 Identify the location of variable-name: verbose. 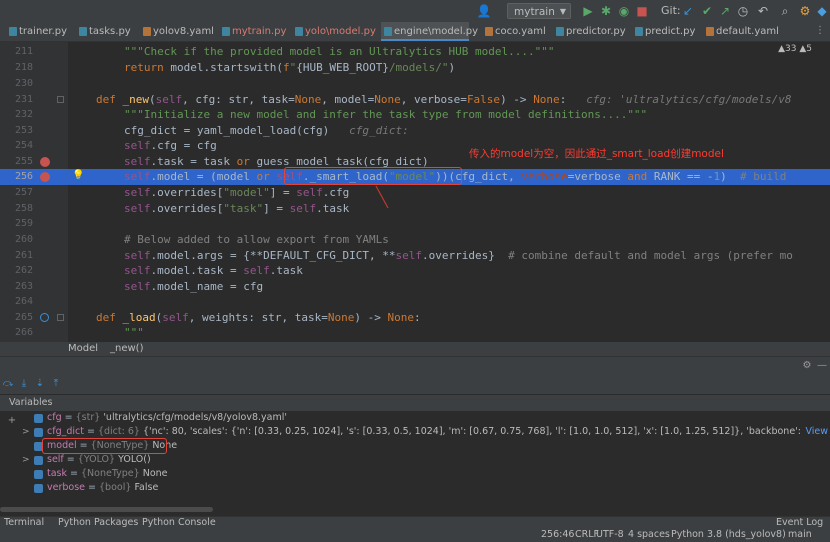
(66, 487).